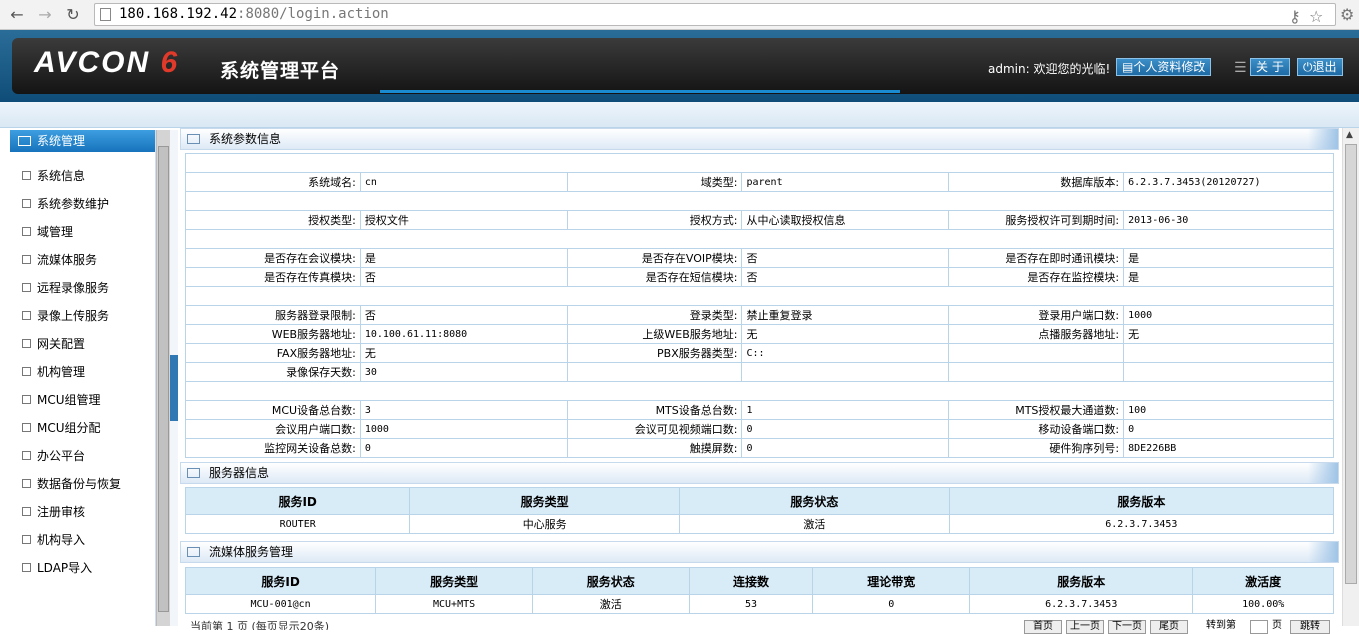  Describe the element at coordinates (1349, 135) in the screenshot. I see `scroll-up-icon: ▲` at that location.